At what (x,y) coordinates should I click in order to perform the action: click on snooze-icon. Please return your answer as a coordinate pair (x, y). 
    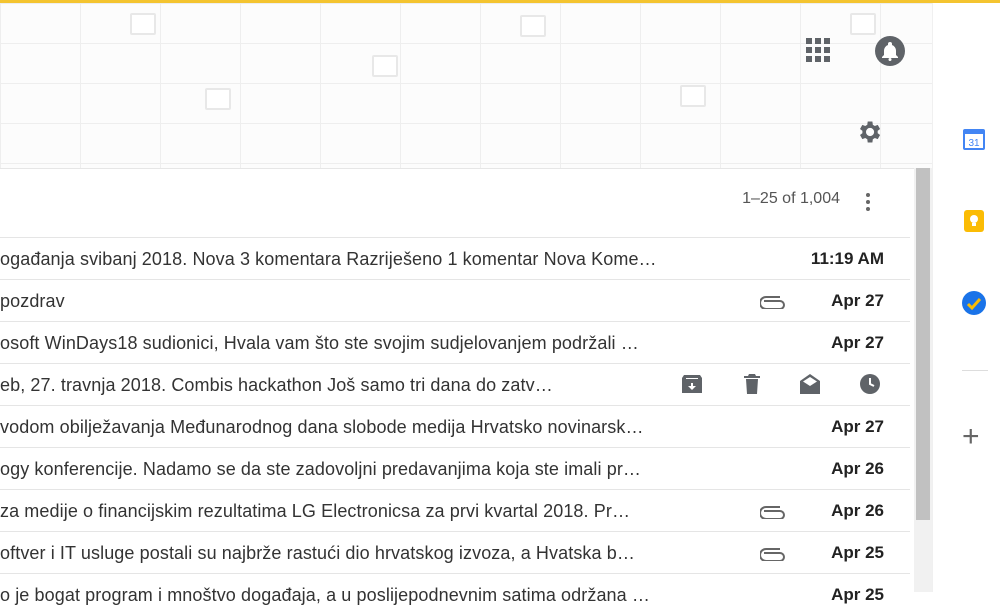
    Looking at the image, I should click on (870, 384).